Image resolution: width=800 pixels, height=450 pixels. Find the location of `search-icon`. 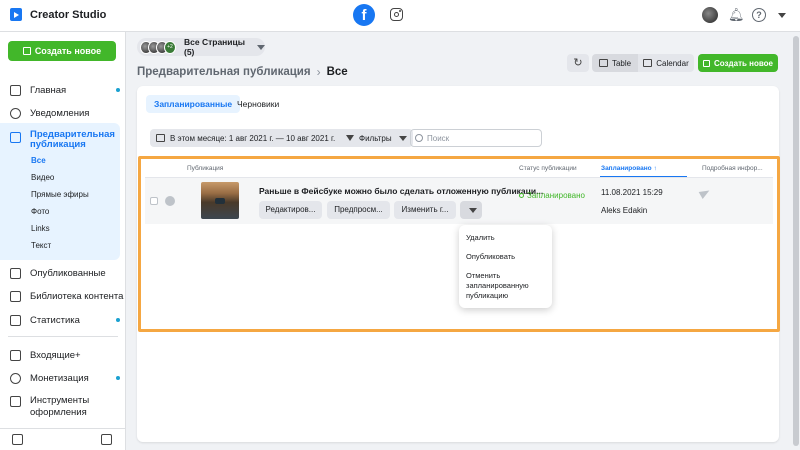

search-icon is located at coordinates (419, 138).